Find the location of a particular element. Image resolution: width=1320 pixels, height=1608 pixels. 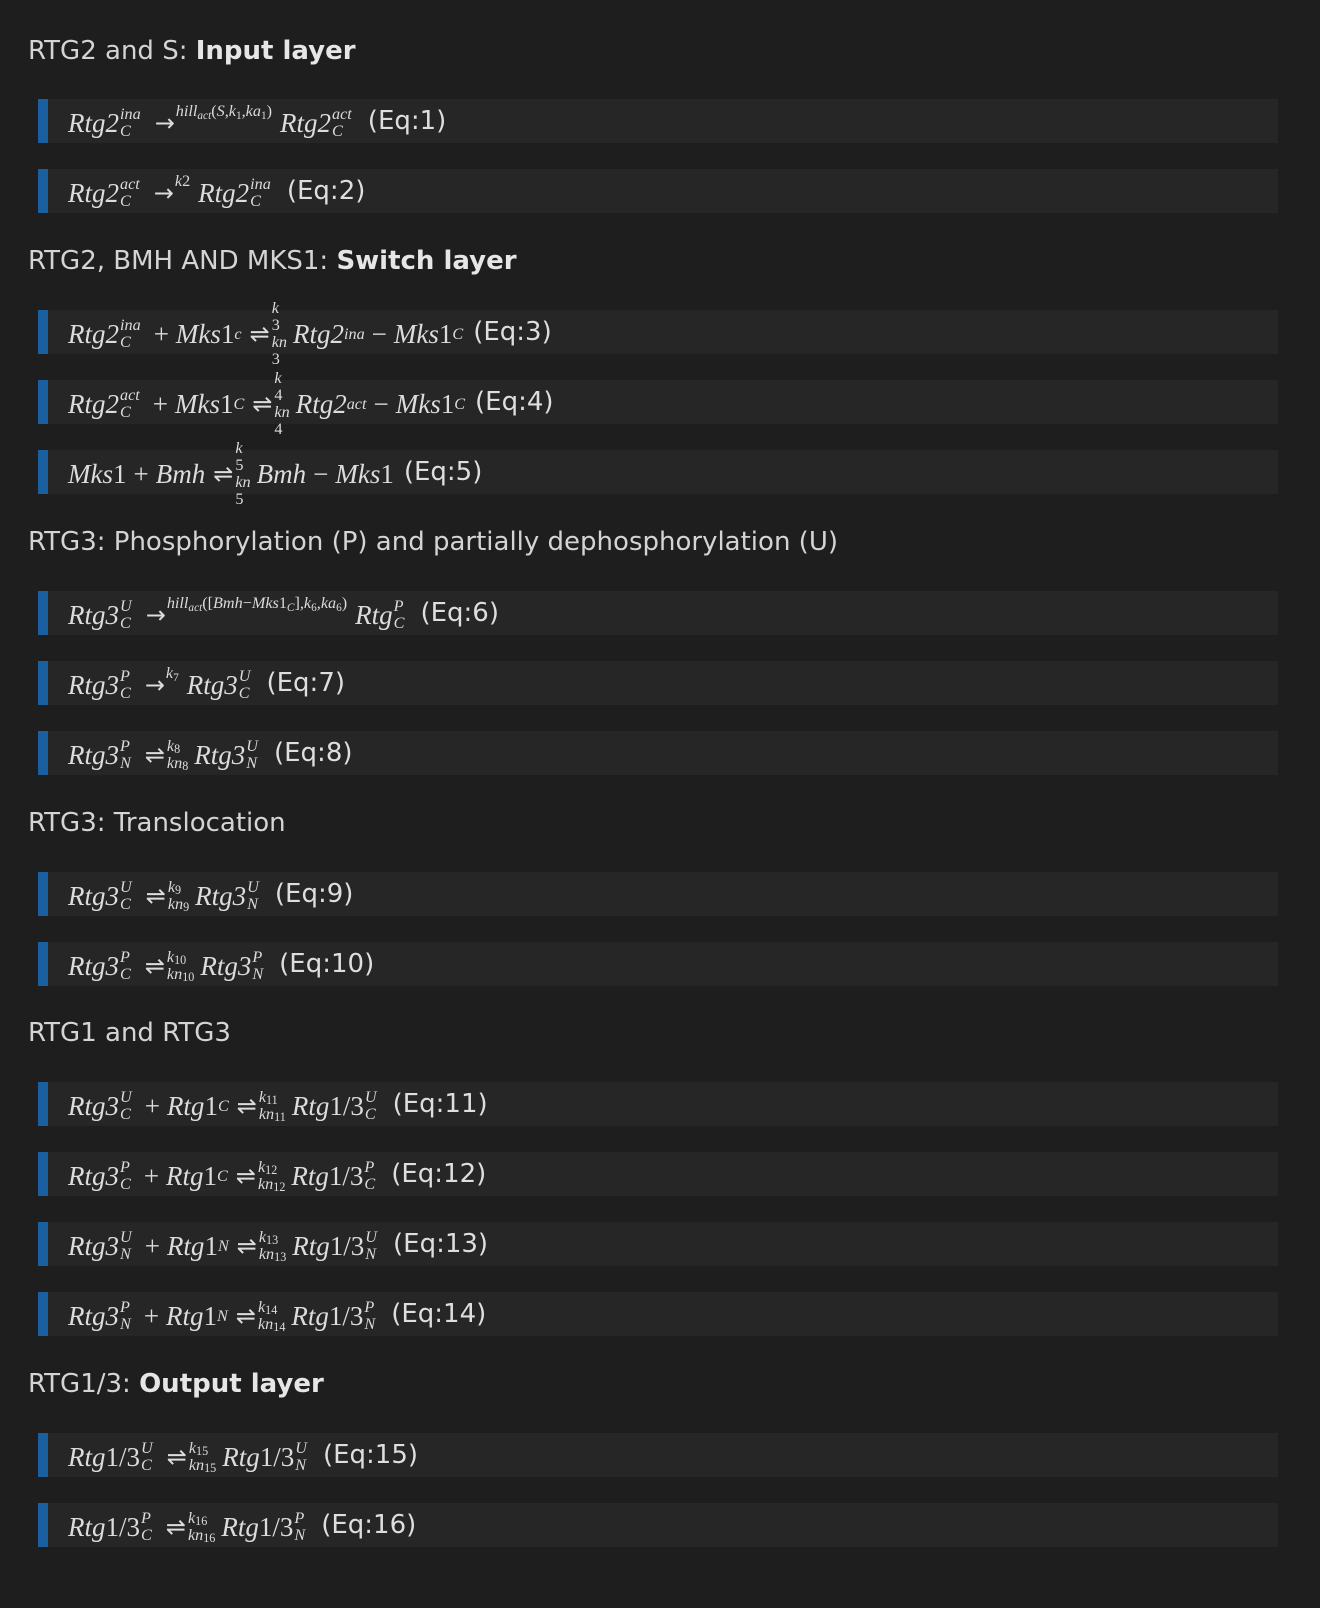

equation-1-math: Rtg2 ina C → hillact(S,k1,ka1) Rtg2 act C is located at coordinates (210, 120).